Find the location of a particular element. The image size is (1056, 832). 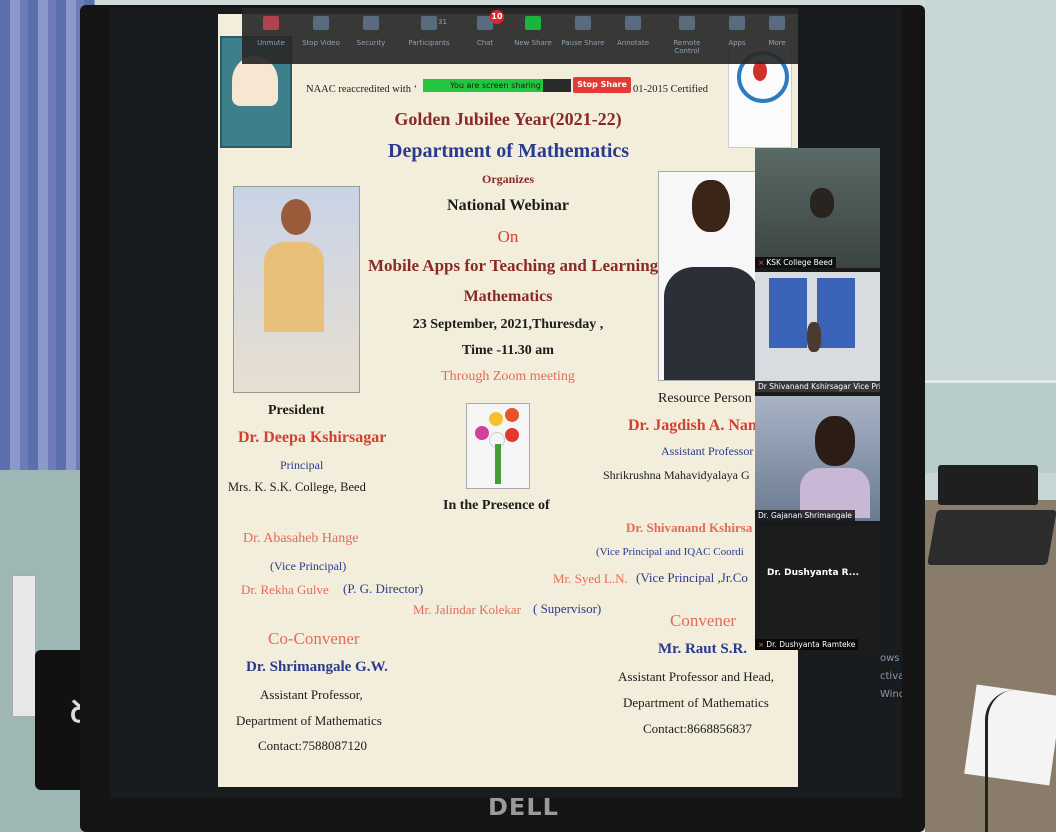

stop-video-button: Stop Video is located at coordinates (321, 31).